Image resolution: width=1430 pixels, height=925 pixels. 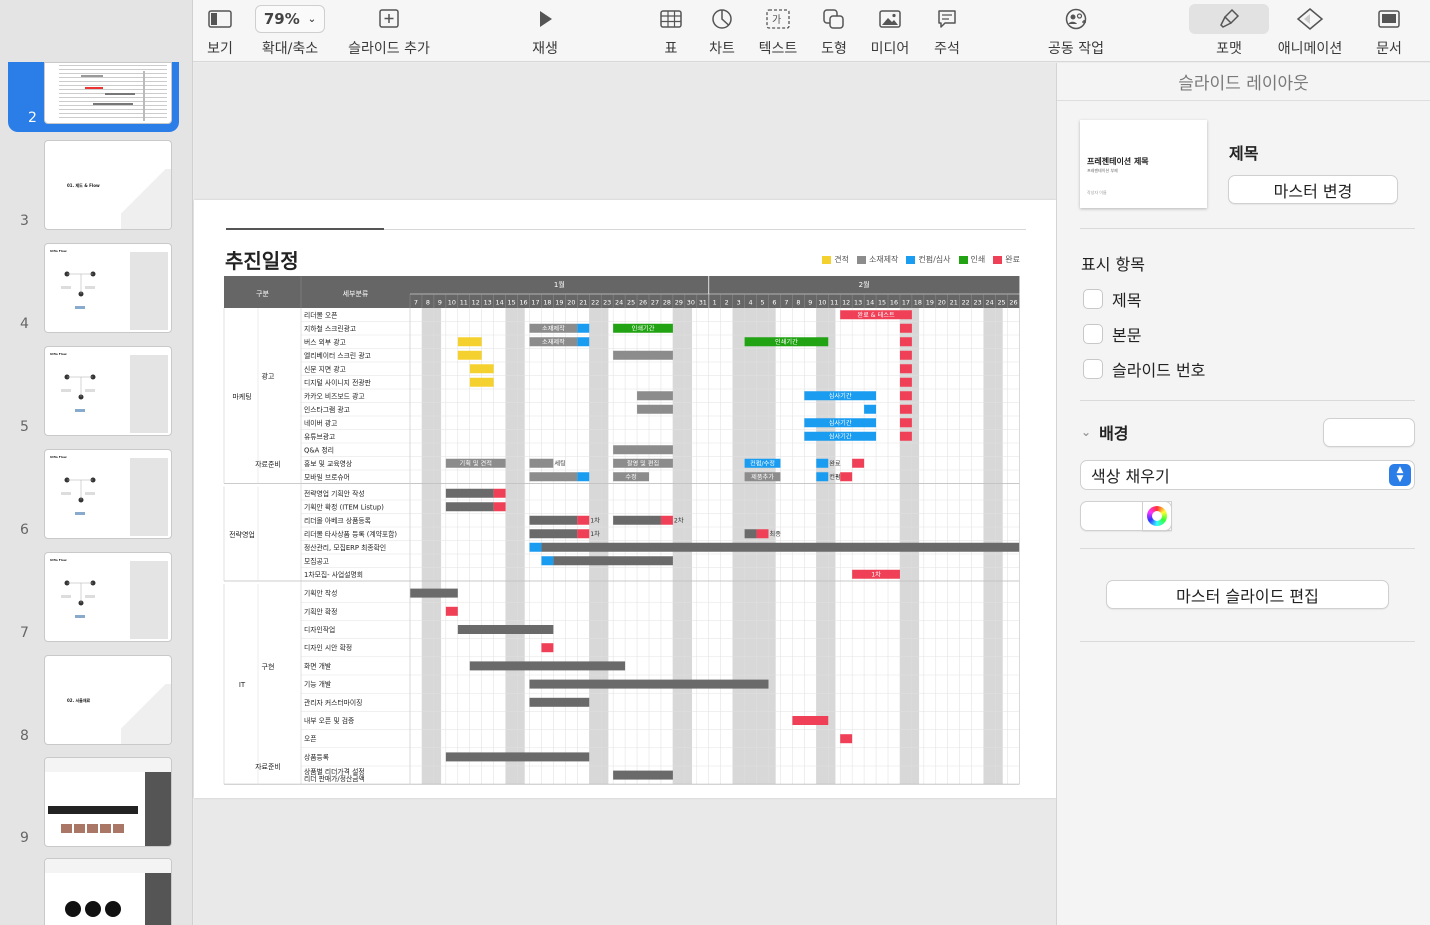 What do you see at coordinates (428, 303) in the screenshot?
I see `day-label: 8` at bounding box center [428, 303].